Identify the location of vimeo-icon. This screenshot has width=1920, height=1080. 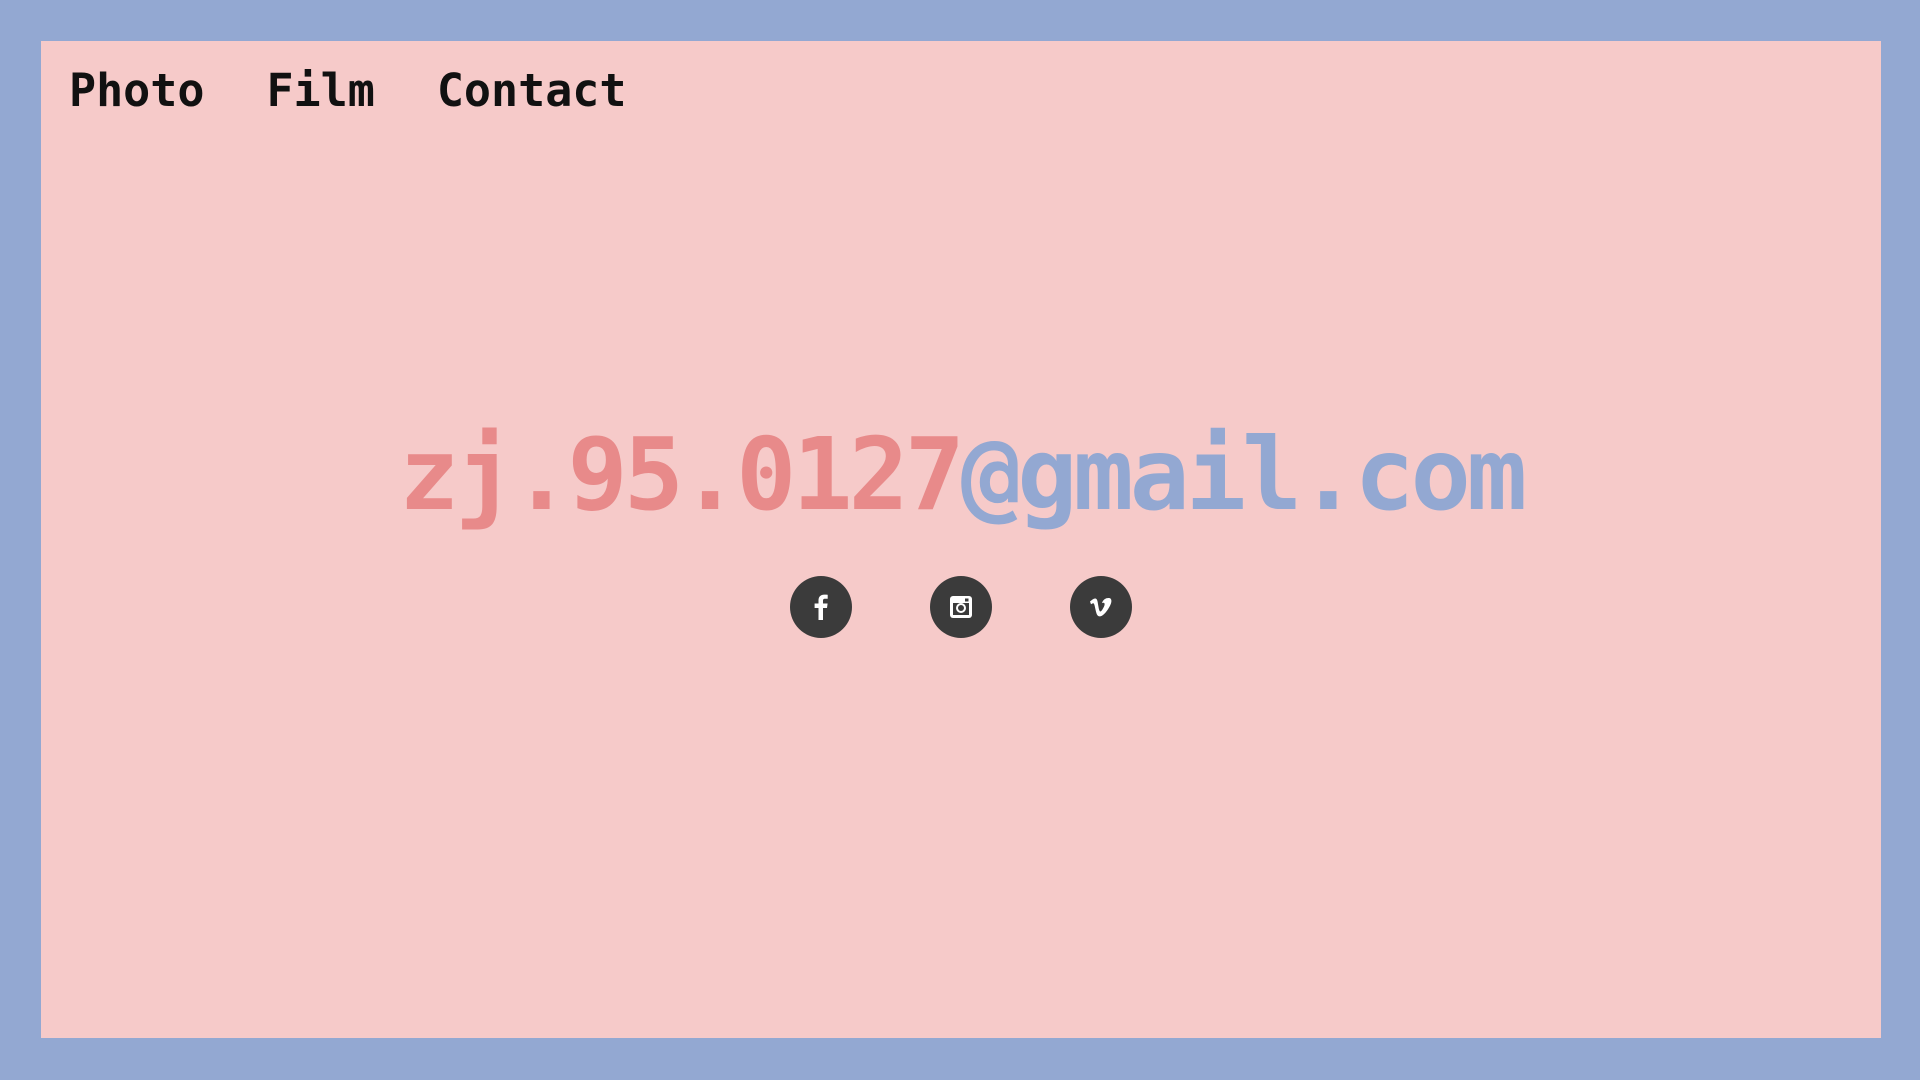
(1101, 607).